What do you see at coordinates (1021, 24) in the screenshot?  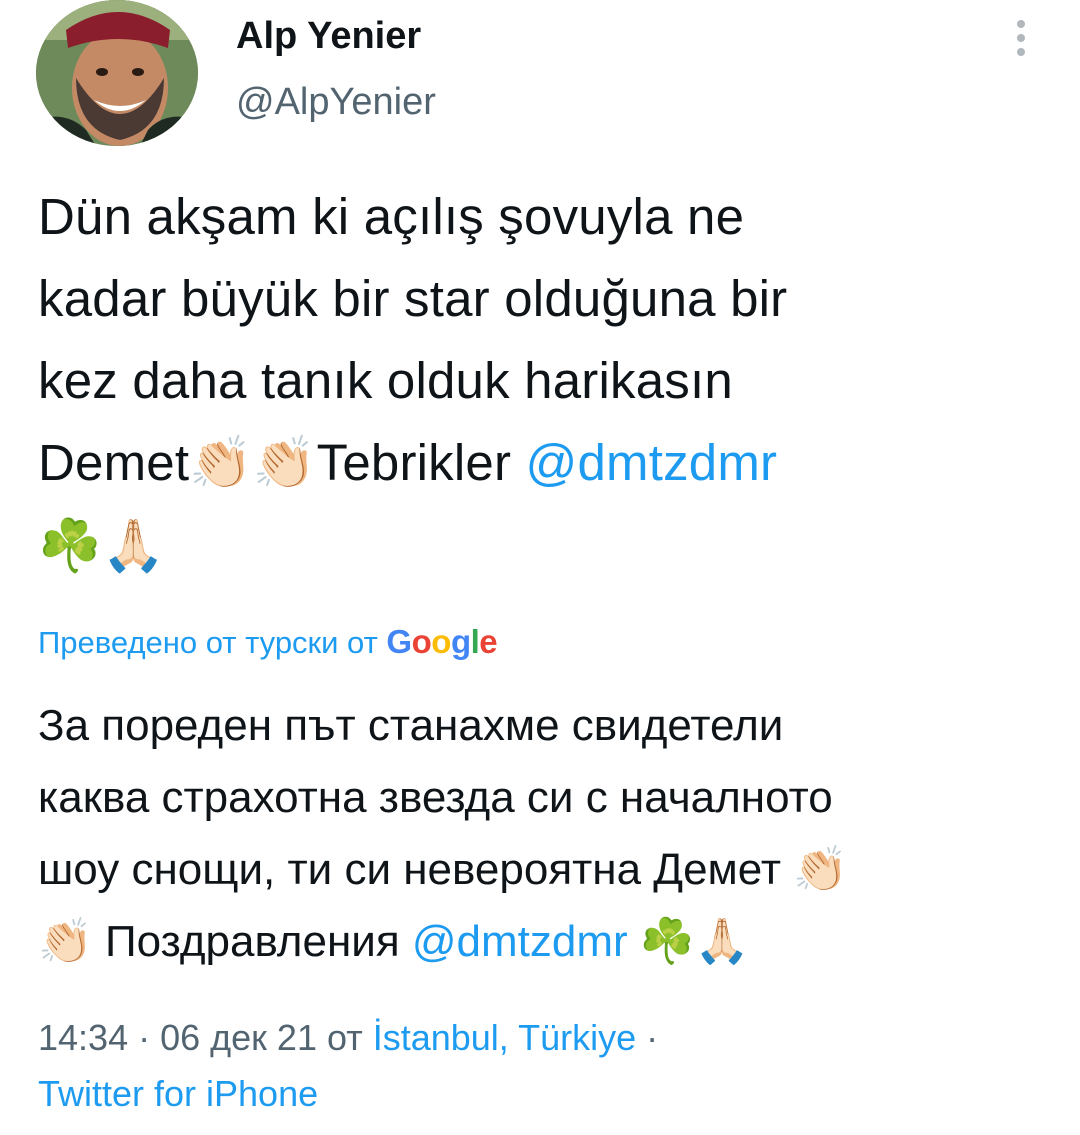 I see `more-vertical-icon` at bounding box center [1021, 24].